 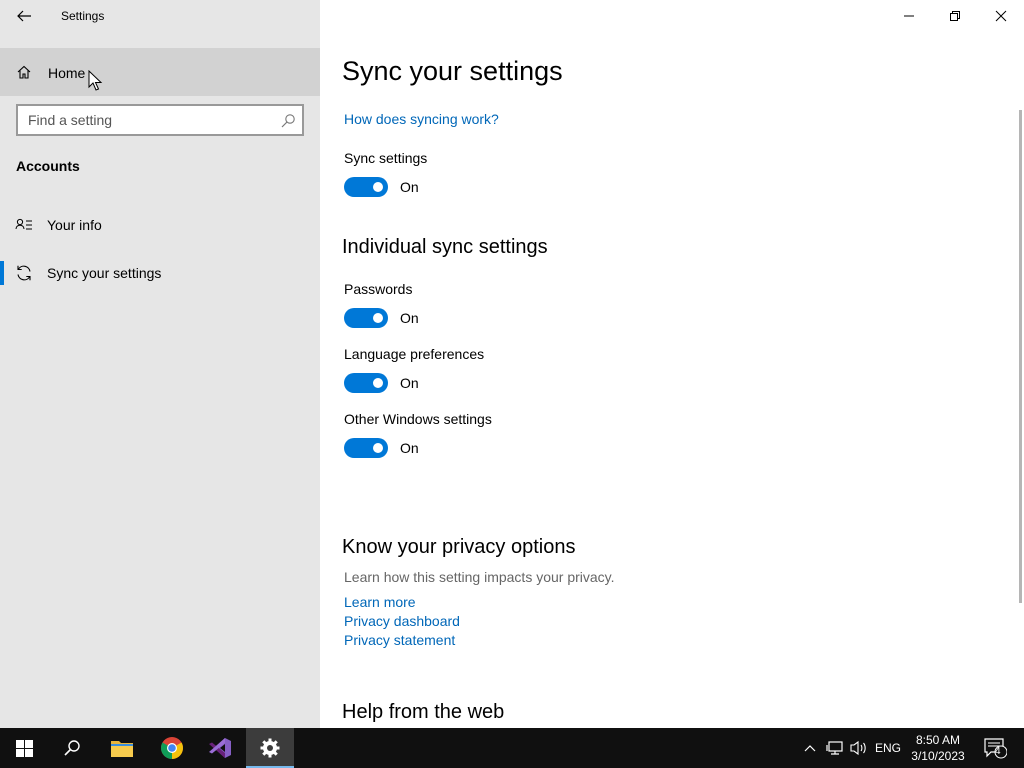 I want to click on windows-logo-icon, so click(x=24, y=748).